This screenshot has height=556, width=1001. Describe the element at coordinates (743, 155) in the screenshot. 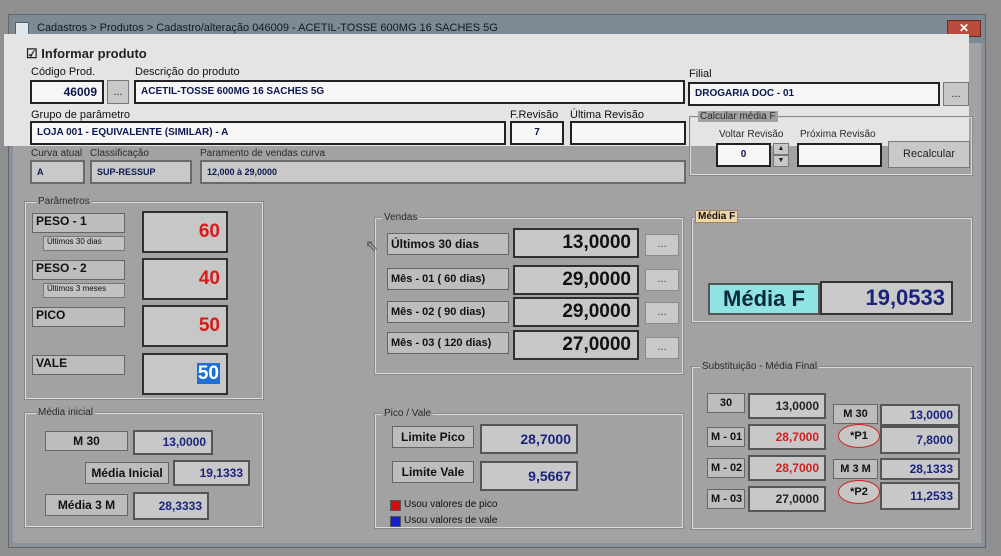

I see `voltar-revisao-field: 0` at that location.